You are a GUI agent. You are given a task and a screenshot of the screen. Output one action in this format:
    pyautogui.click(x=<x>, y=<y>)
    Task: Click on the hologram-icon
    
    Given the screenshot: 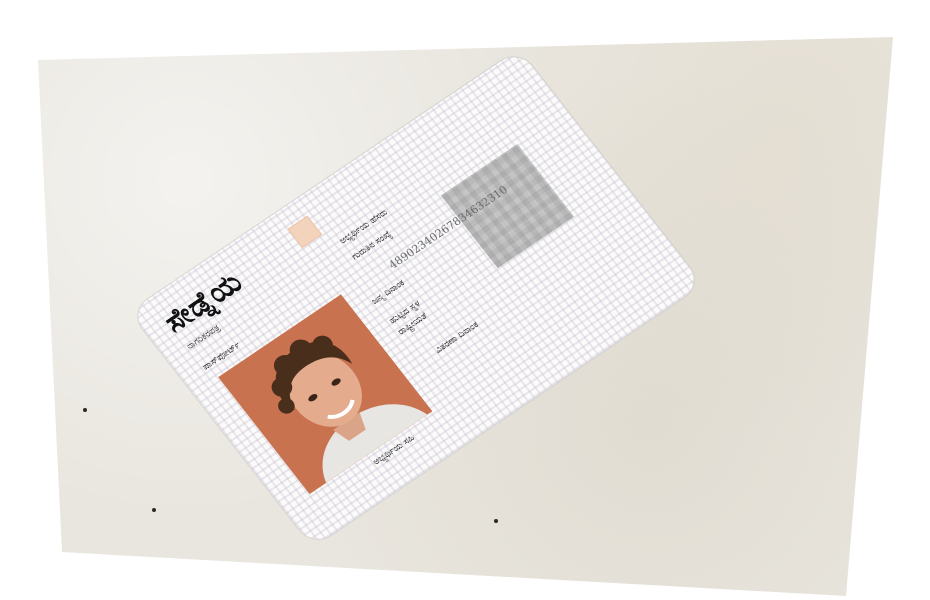 What is the action you would take?
    pyautogui.click(x=507, y=206)
    